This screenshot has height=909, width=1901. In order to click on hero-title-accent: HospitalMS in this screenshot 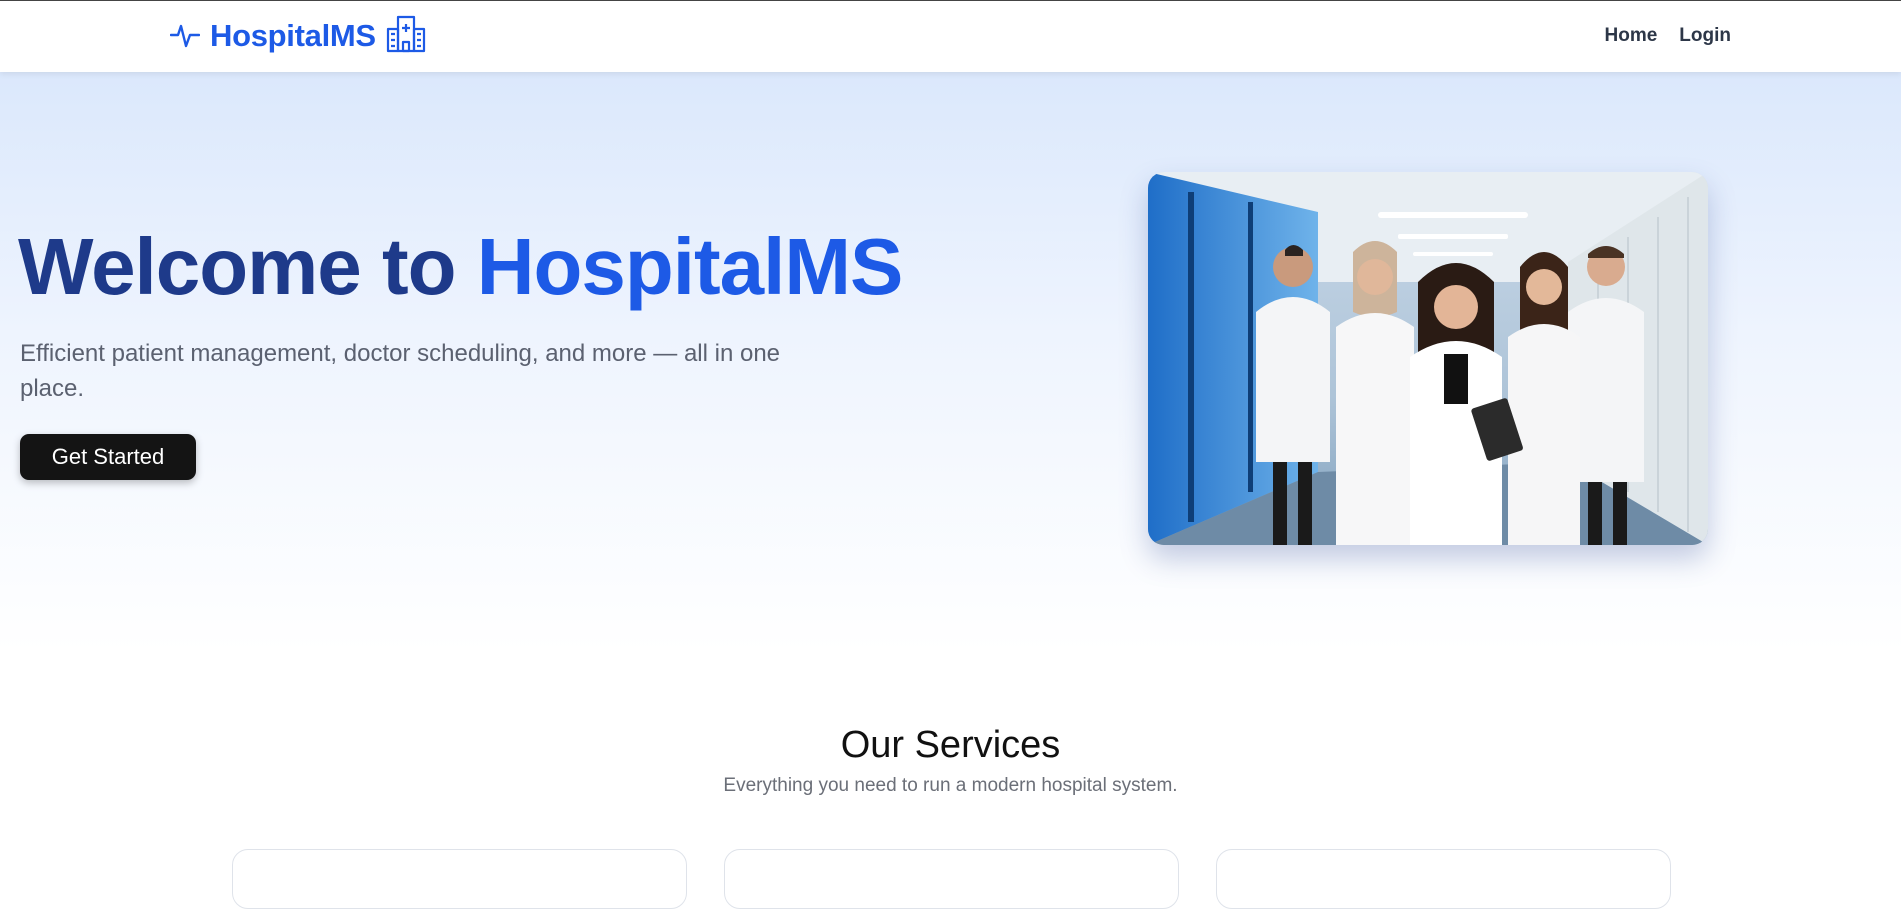, I will do `click(690, 266)`.